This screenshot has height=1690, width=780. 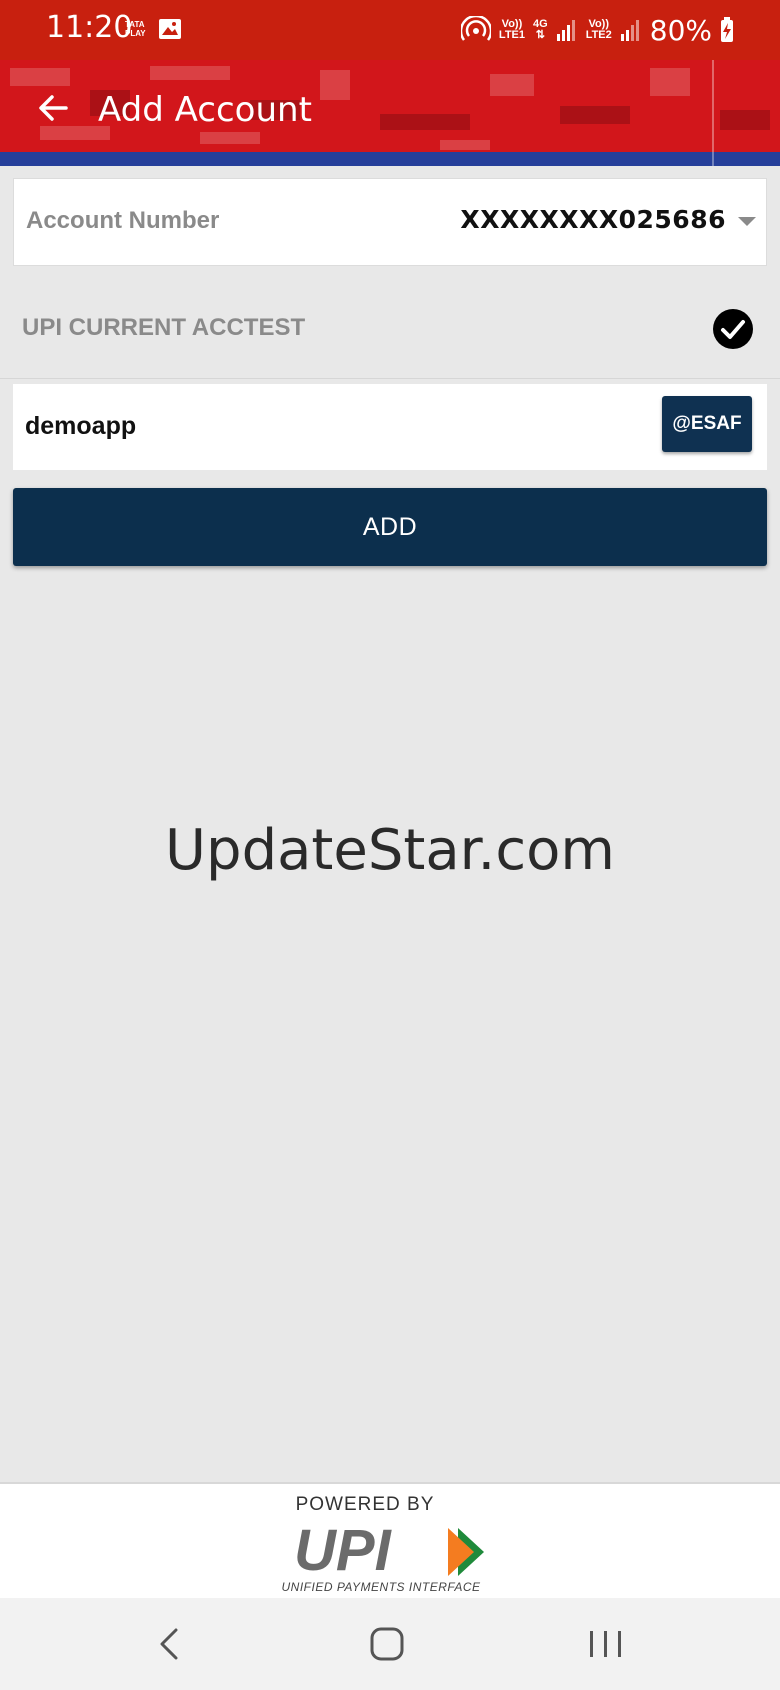 I want to click on hotspot-icon, so click(x=475, y=28).